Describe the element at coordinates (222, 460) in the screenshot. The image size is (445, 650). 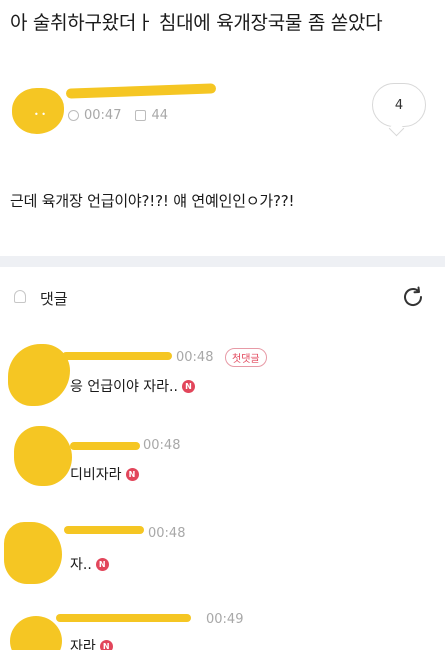
I see `comment-item: 00:48 디비자라 N` at that location.